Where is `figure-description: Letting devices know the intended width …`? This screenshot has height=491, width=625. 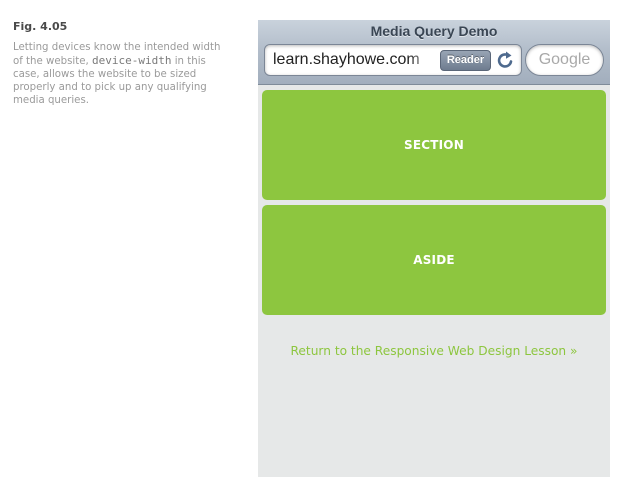
figure-description: Letting devices know the intended width … is located at coordinates (120, 74).